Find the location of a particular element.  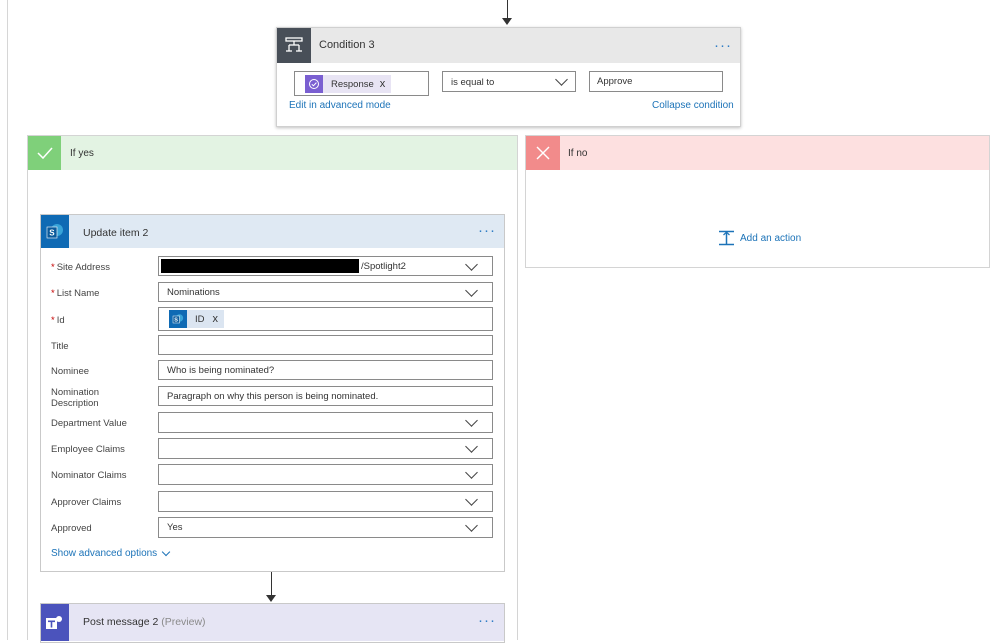

list-name-value: Nominations is located at coordinates (193, 292).